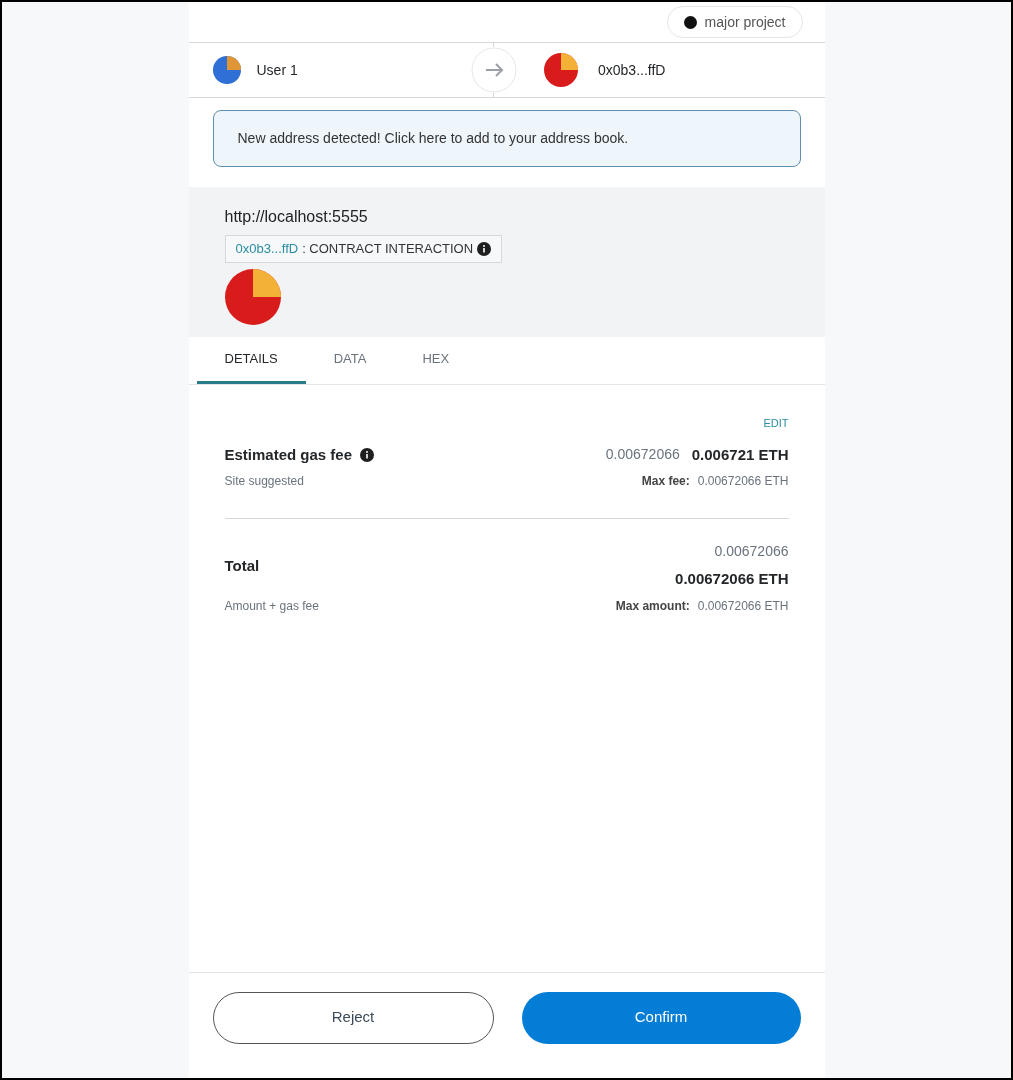 The width and height of the screenshot is (1013, 1080). I want to click on total-secondary-value: 0.00672066, so click(751, 551).